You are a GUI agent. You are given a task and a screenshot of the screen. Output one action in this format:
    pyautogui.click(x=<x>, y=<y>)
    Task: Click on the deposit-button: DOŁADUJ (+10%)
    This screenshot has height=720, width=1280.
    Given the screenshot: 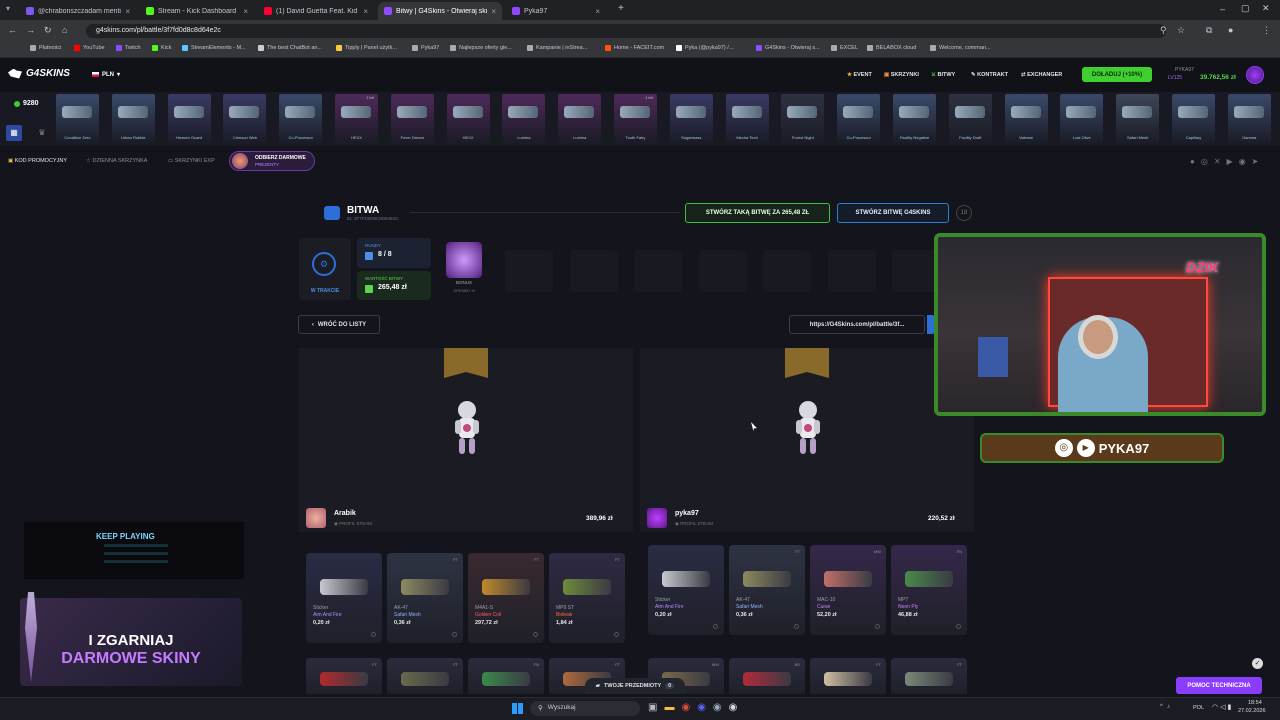 What is the action you would take?
    pyautogui.click(x=1117, y=74)
    